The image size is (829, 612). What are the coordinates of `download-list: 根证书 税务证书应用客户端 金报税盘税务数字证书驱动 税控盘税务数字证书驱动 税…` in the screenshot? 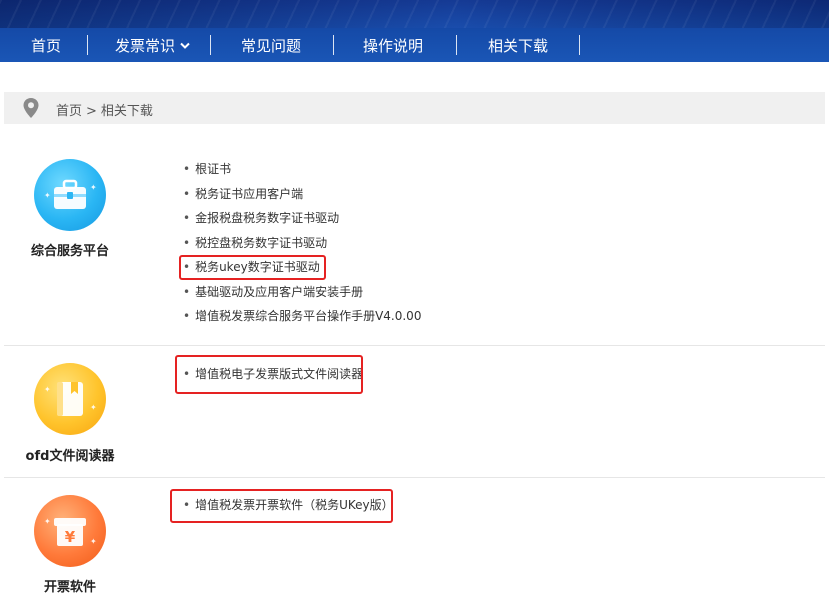 It's located at (302, 243).